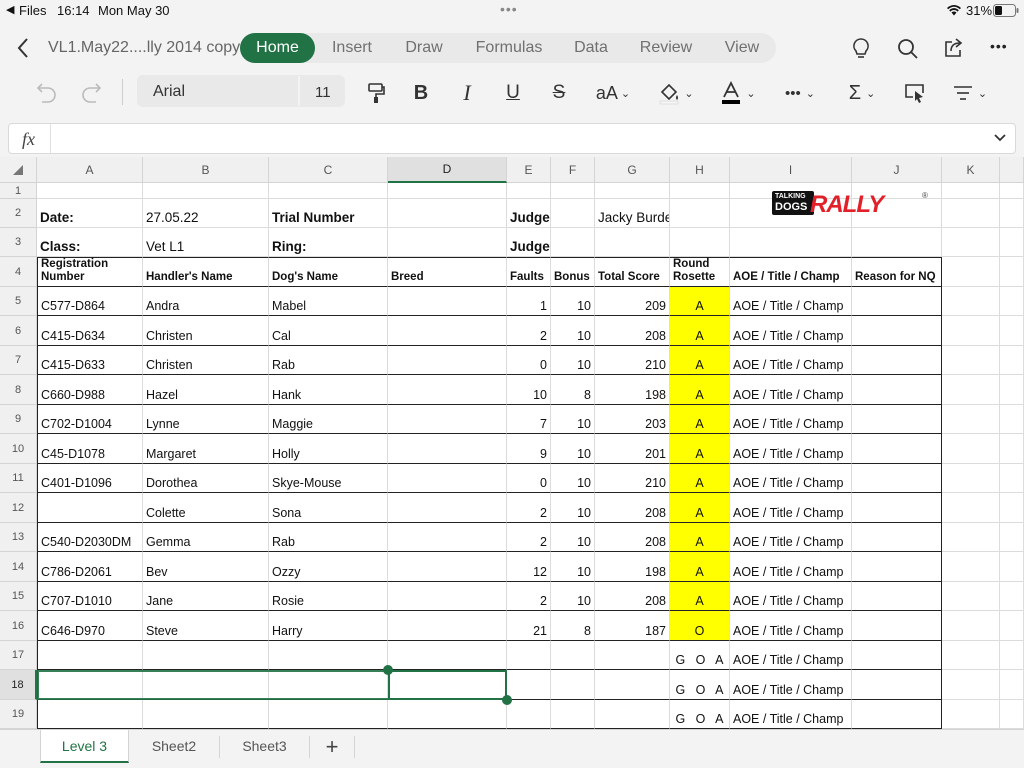  What do you see at coordinates (206, 567) in the screenshot?
I see `cell-handler-name: Bev` at bounding box center [206, 567].